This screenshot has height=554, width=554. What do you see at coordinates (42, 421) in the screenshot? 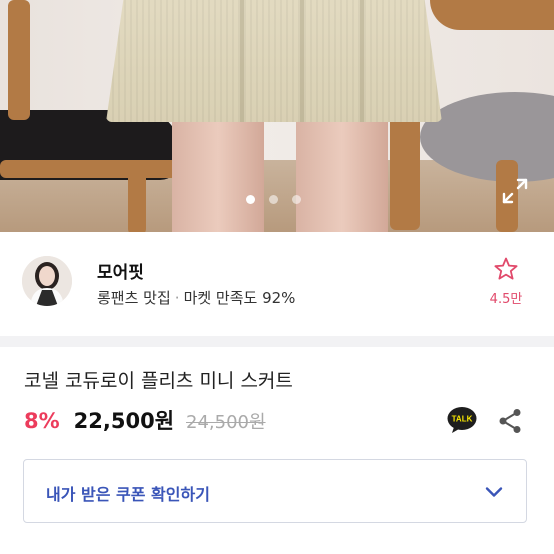
I see `discount-rate: 8%` at bounding box center [42, 421].